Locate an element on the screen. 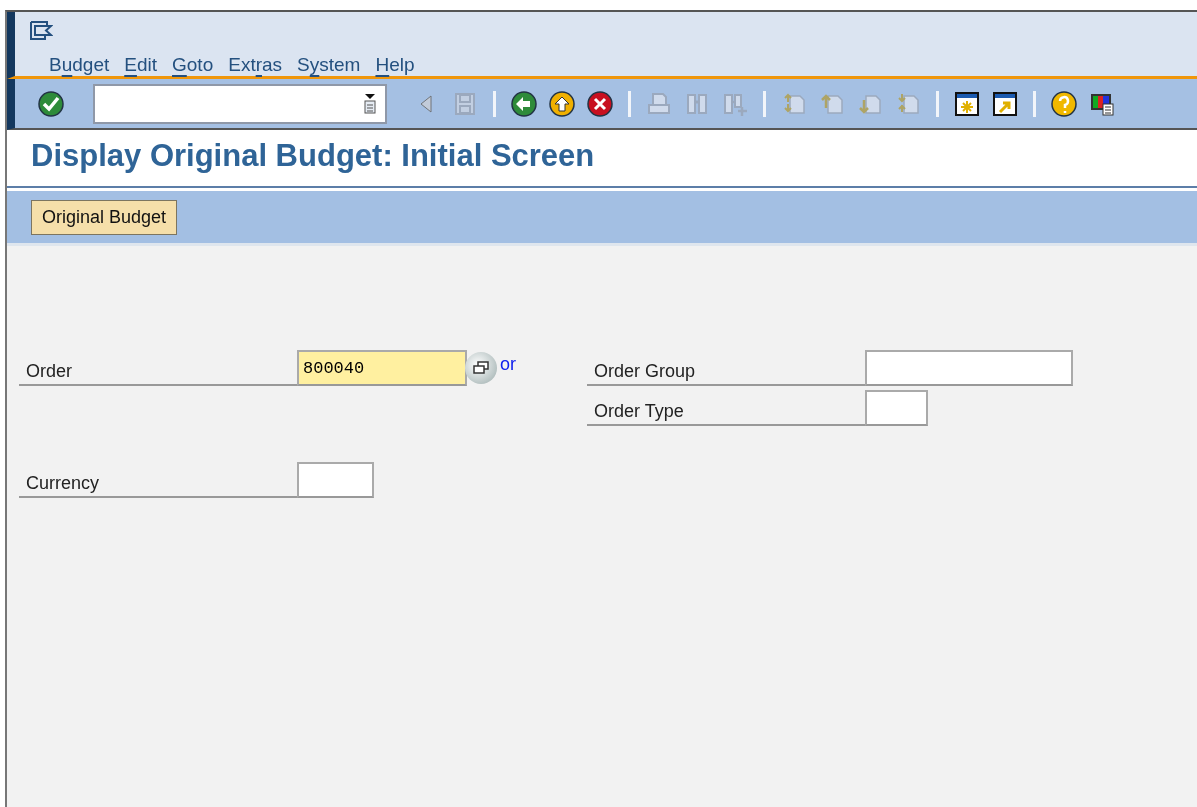 The height and width of the screenshot is (807, 1197). windows-icon is located at coordinates (481, 368).